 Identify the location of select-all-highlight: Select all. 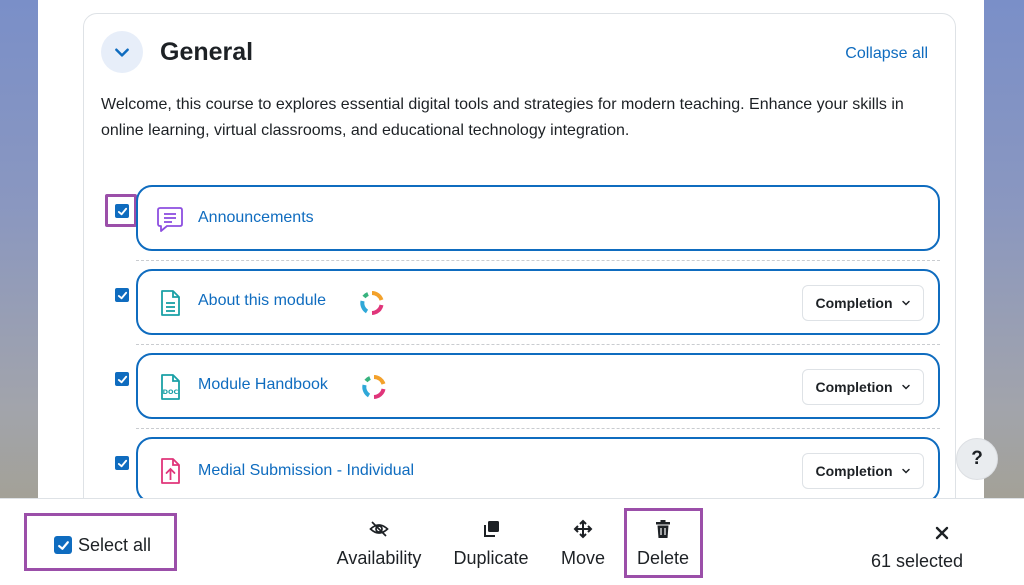
(100, 542).